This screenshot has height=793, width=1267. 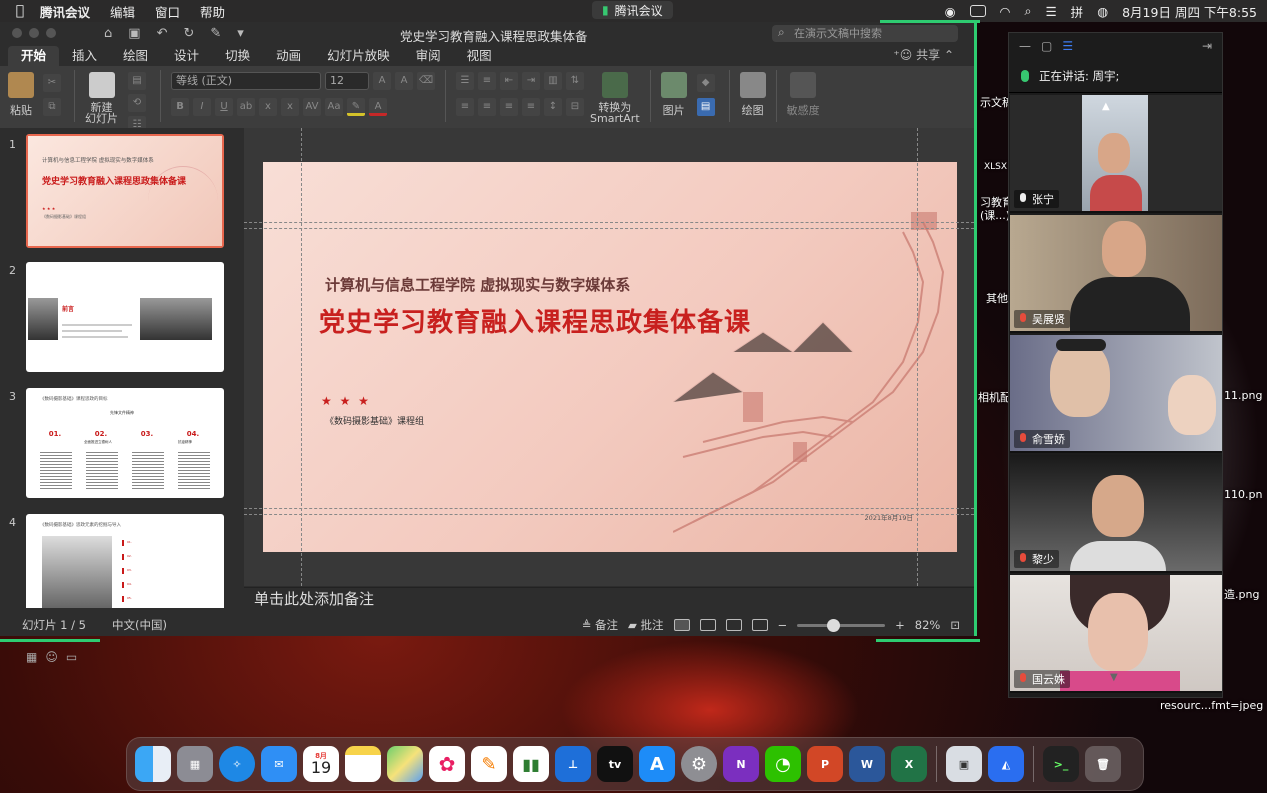 What do you see at coordinates (240, 33) in the screenshot?
I see `customize-toolbar-icon: ▾` at bounding box center [240, 33].